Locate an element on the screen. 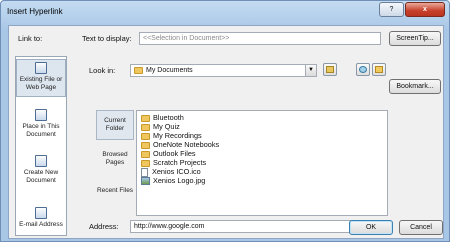 This screenshot has height=242, width=450. open-folder-icon is located at coordinates (379, 69).